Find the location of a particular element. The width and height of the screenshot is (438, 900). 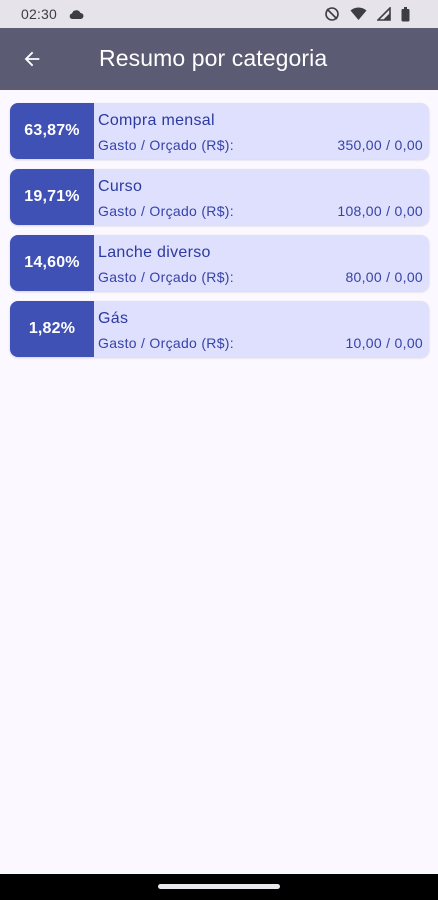

cloud-icon is located at coordinates (76, 14).